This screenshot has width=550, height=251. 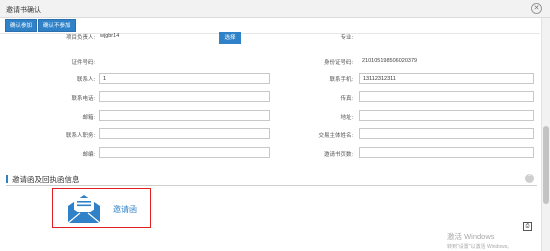 What do you see at coordinates (346, 99) in the screenshot?
I see `fax-label: 传真:` at bounding box center [346, 99].